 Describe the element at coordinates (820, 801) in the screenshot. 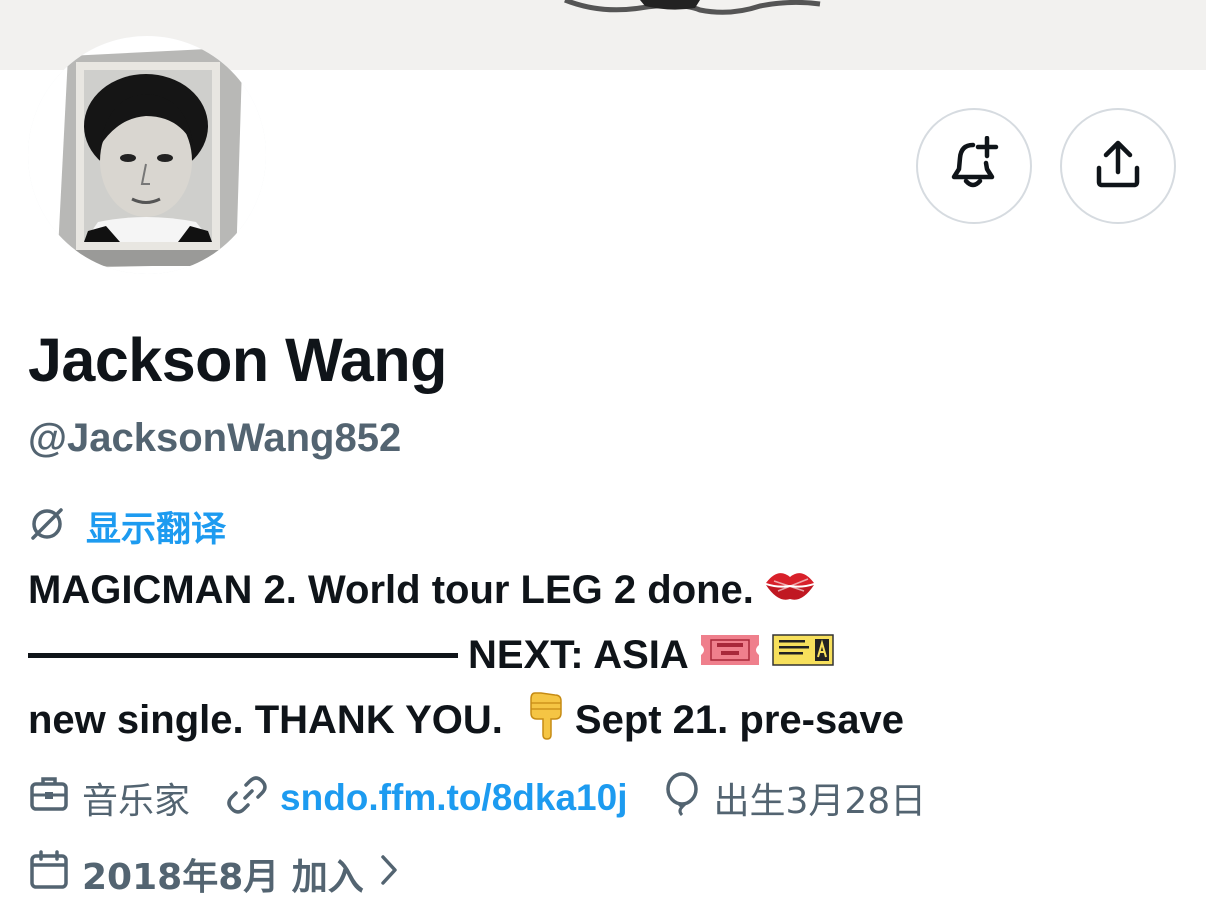

I see `birthday-label: 出生3月28日` at that location.